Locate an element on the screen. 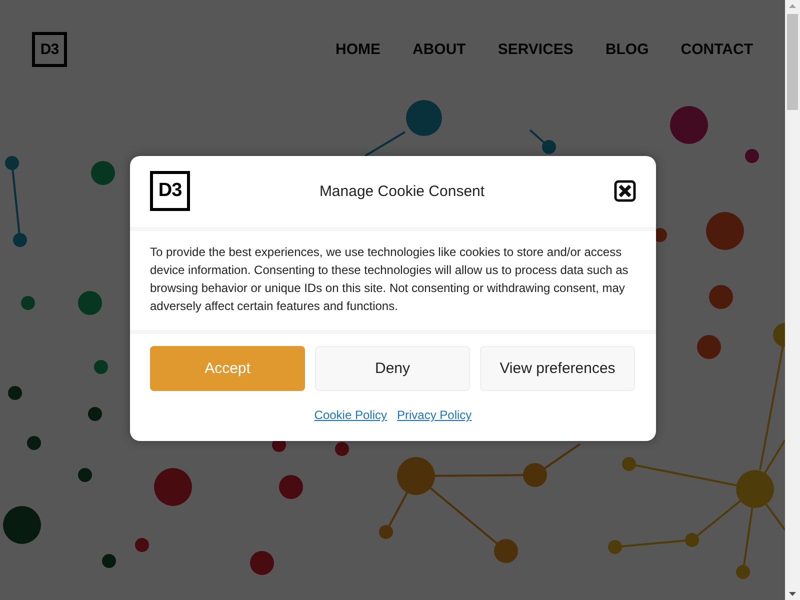  nav-link: HOME is located at coordinates (358, 49).